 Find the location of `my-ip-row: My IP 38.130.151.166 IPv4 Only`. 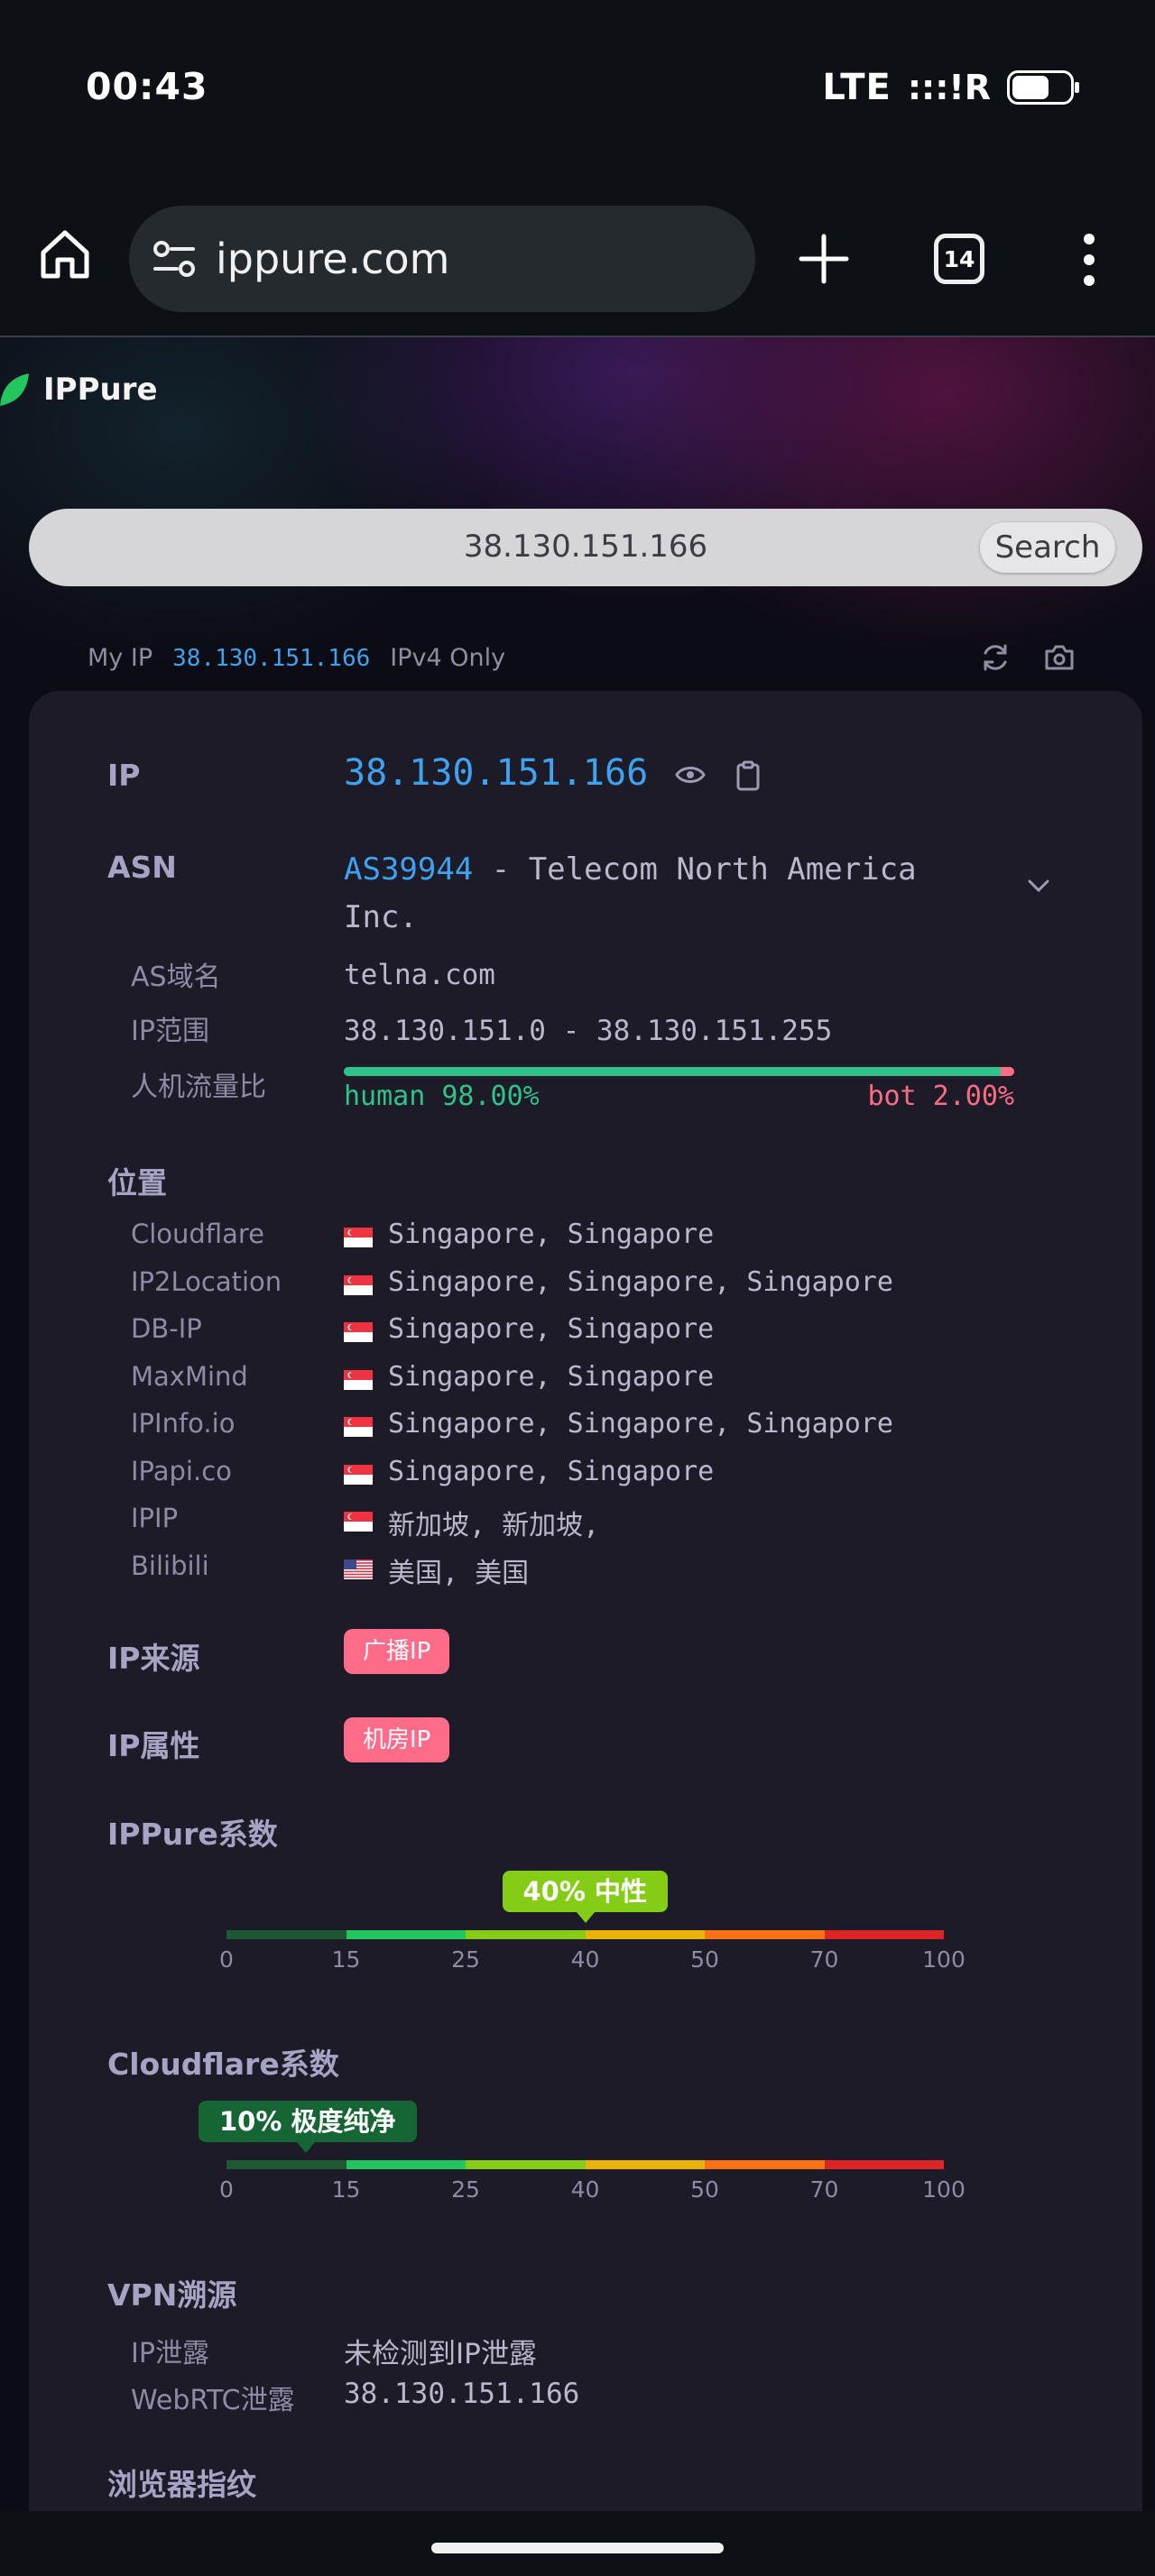

my-ip-row: My IP 38.130.151.166 IPv4 Only is located at coordinates (296, 658).